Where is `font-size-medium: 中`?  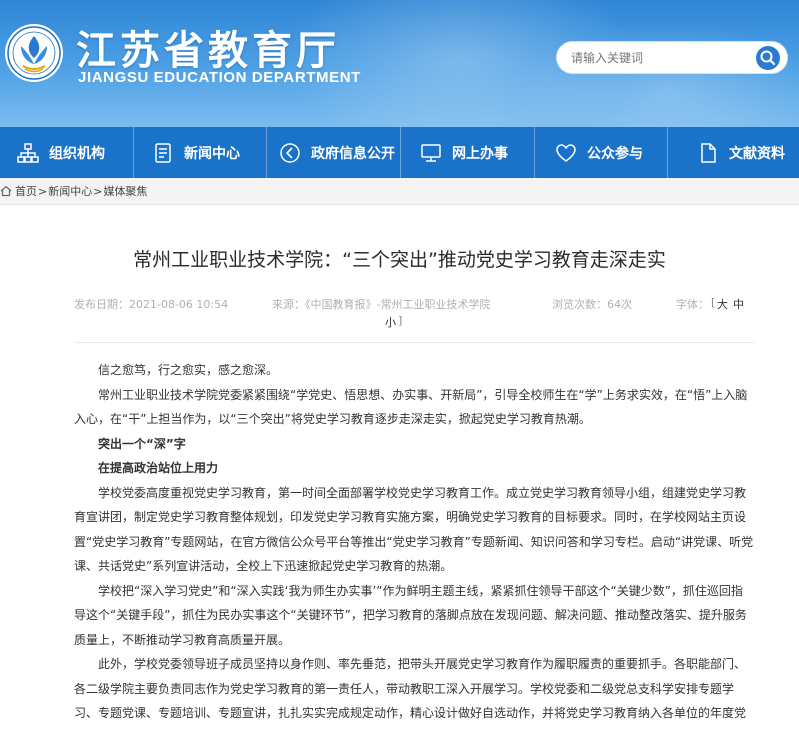
font-size-medium: 中 is located at coordinates (738, 304).